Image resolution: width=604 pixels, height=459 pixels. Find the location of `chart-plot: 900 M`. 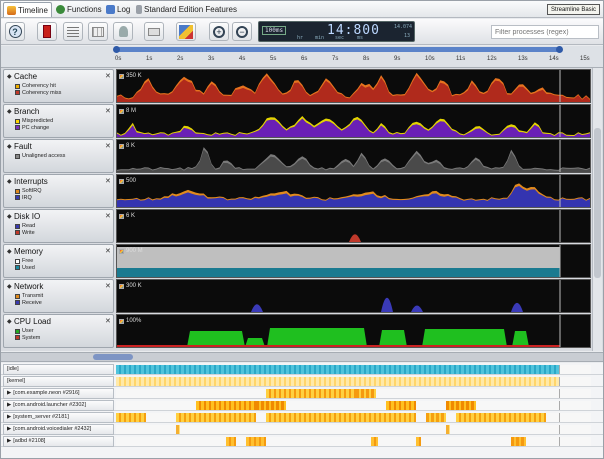

chart-plot: 900 M is located at coordinates (353, 261).